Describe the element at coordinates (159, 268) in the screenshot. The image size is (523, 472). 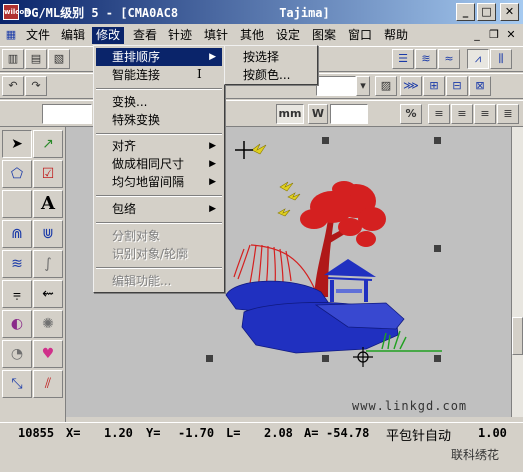
I see `menu-separator` at that location.